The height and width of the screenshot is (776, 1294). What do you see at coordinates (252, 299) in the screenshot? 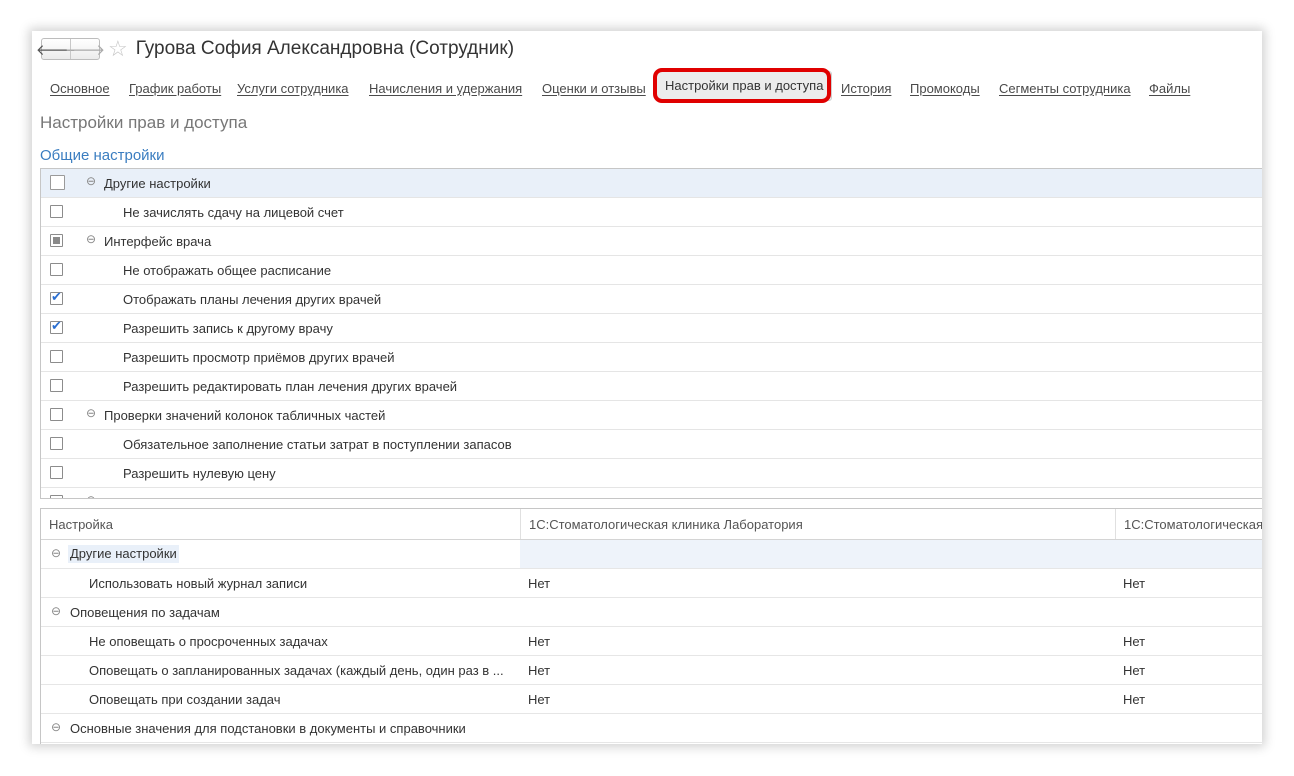
I see `tree-row-label: Отображать планы лечения других врачей` at bounding box center [252, 299].